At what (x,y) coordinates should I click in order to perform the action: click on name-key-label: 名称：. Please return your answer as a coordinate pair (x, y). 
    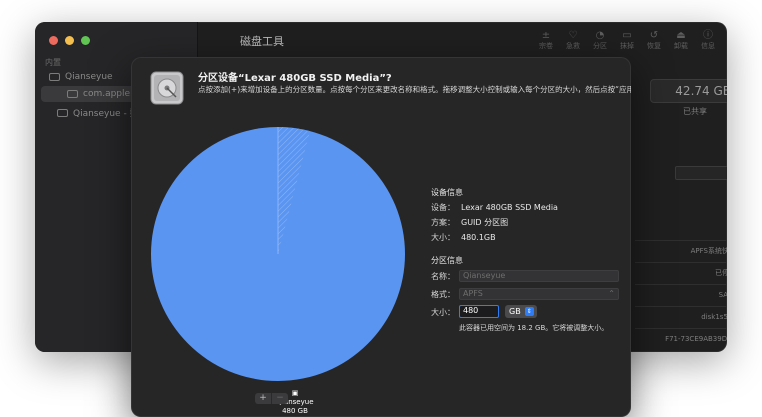
    Looking at the image, I should click on (443, 276).